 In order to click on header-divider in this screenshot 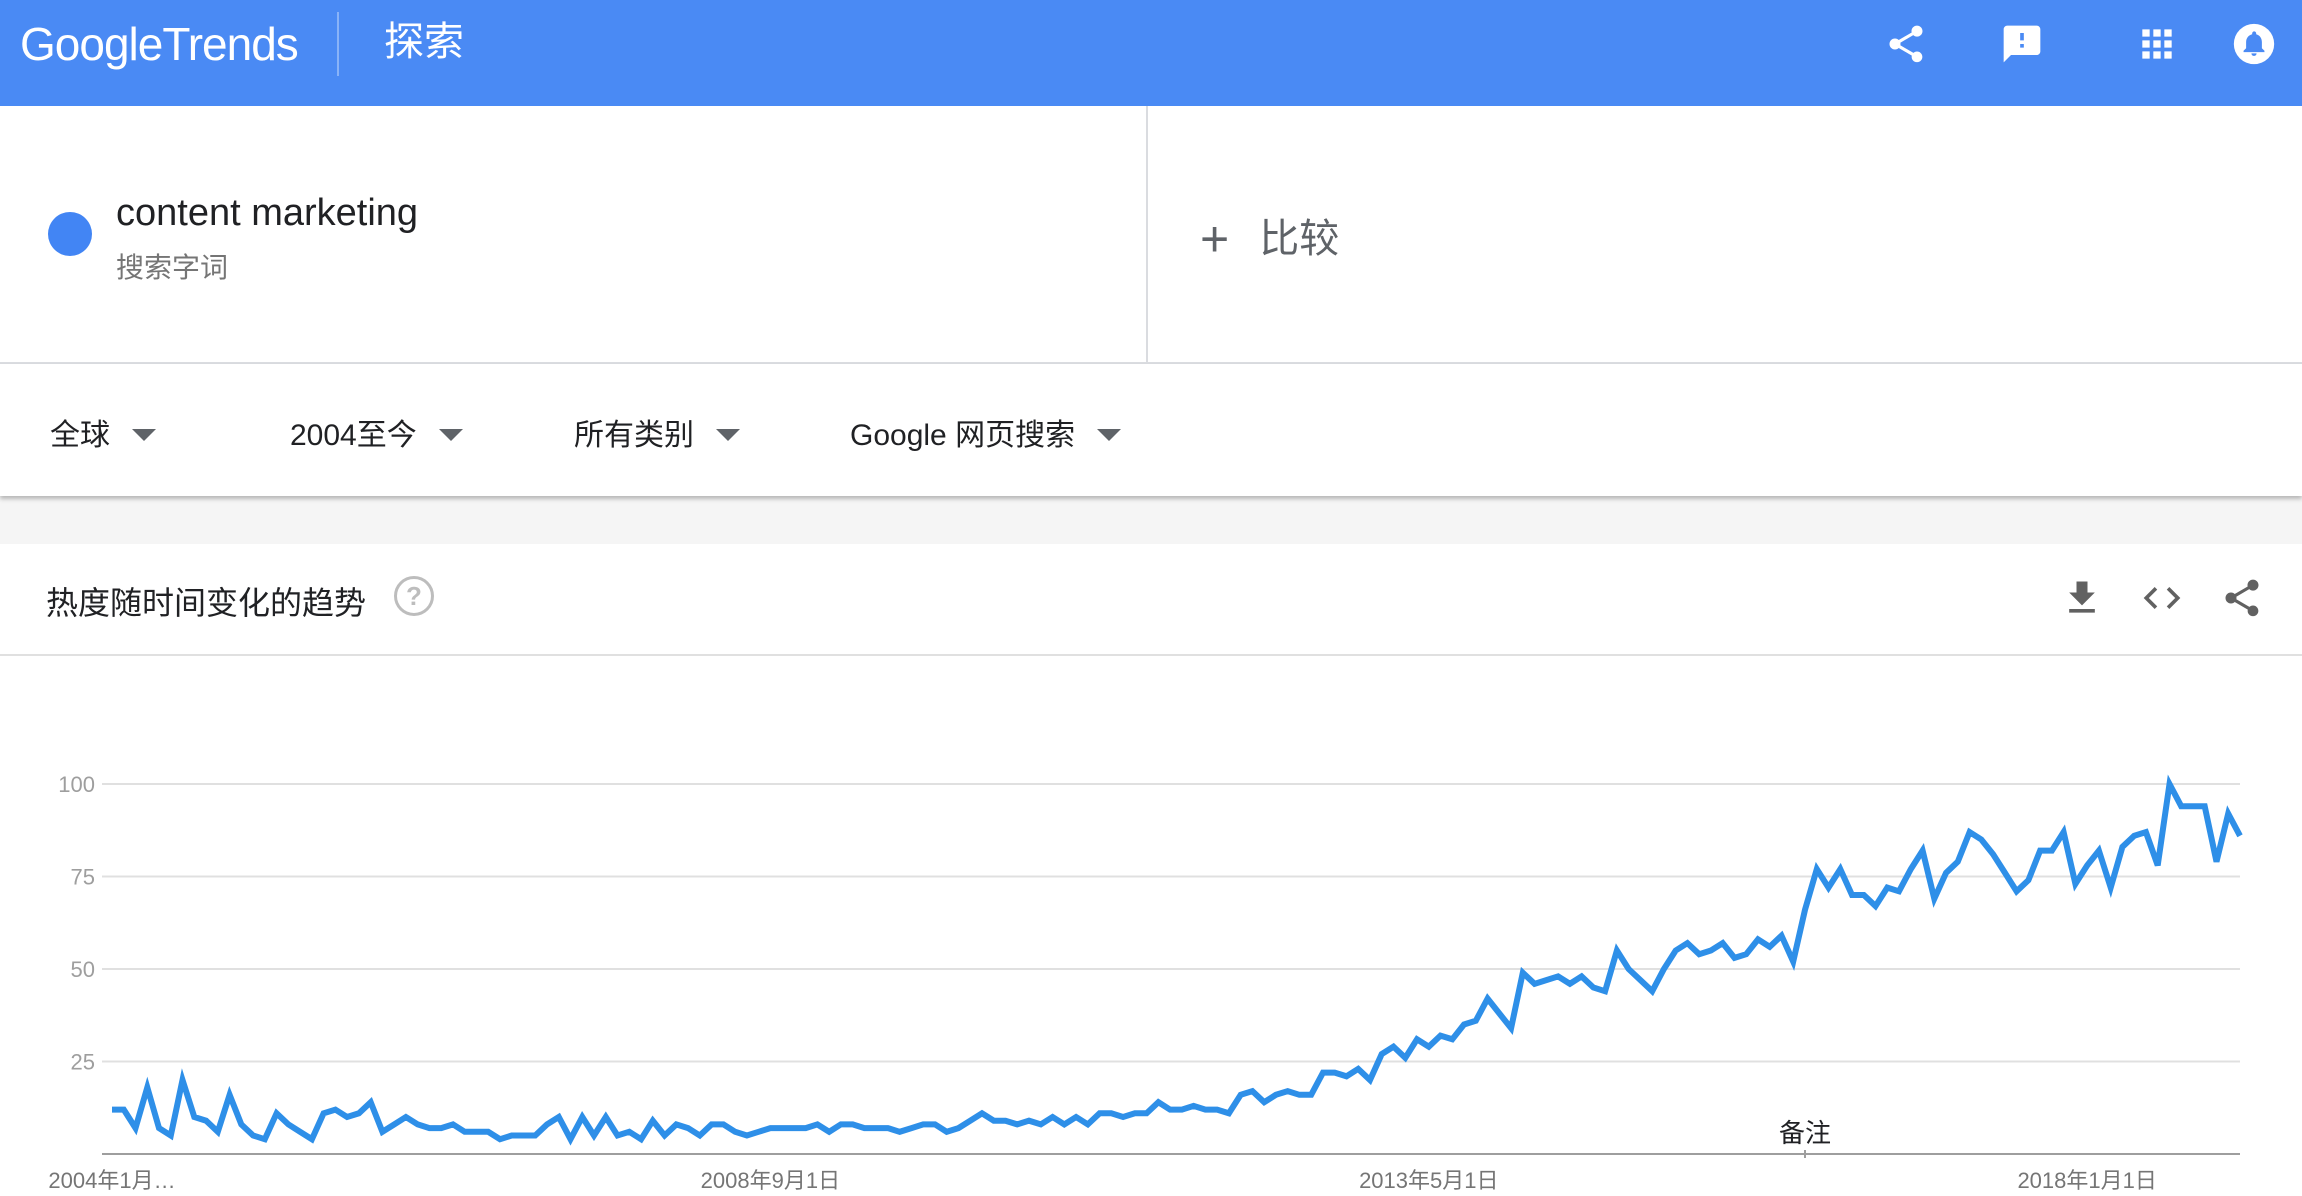, I will do `click(338, 44)`.